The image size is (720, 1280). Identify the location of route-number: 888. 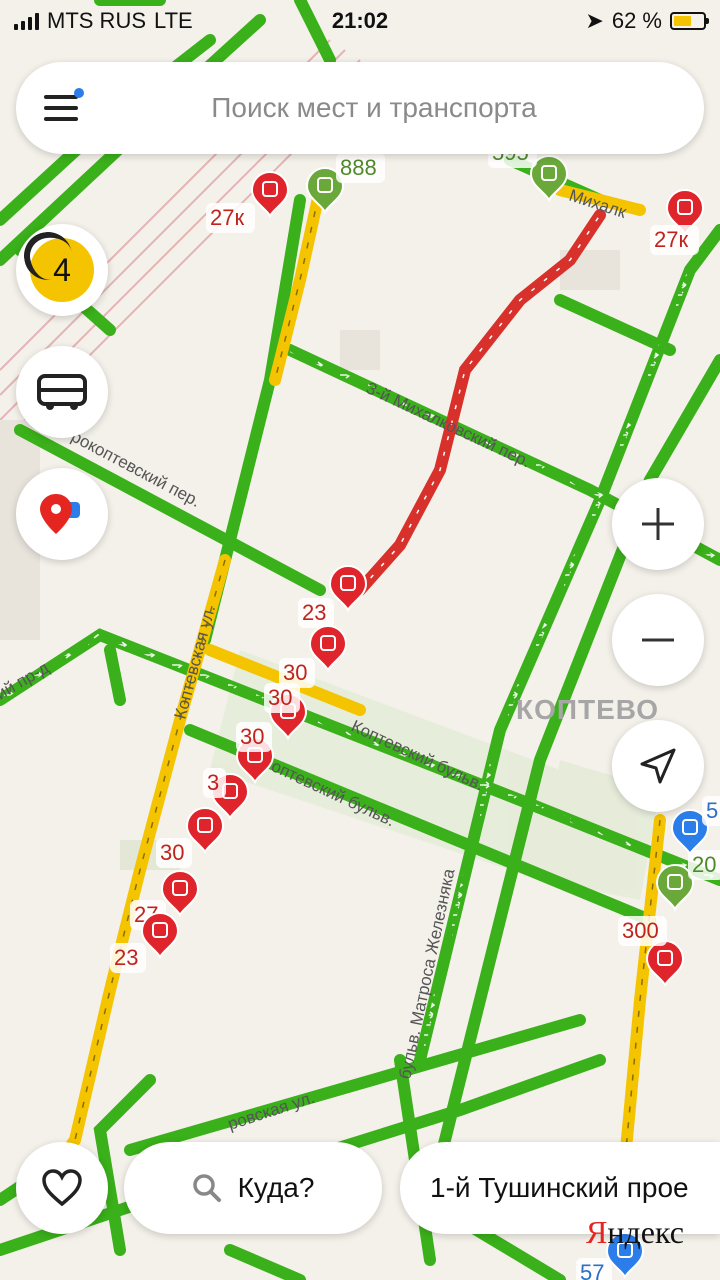
(358, 167).